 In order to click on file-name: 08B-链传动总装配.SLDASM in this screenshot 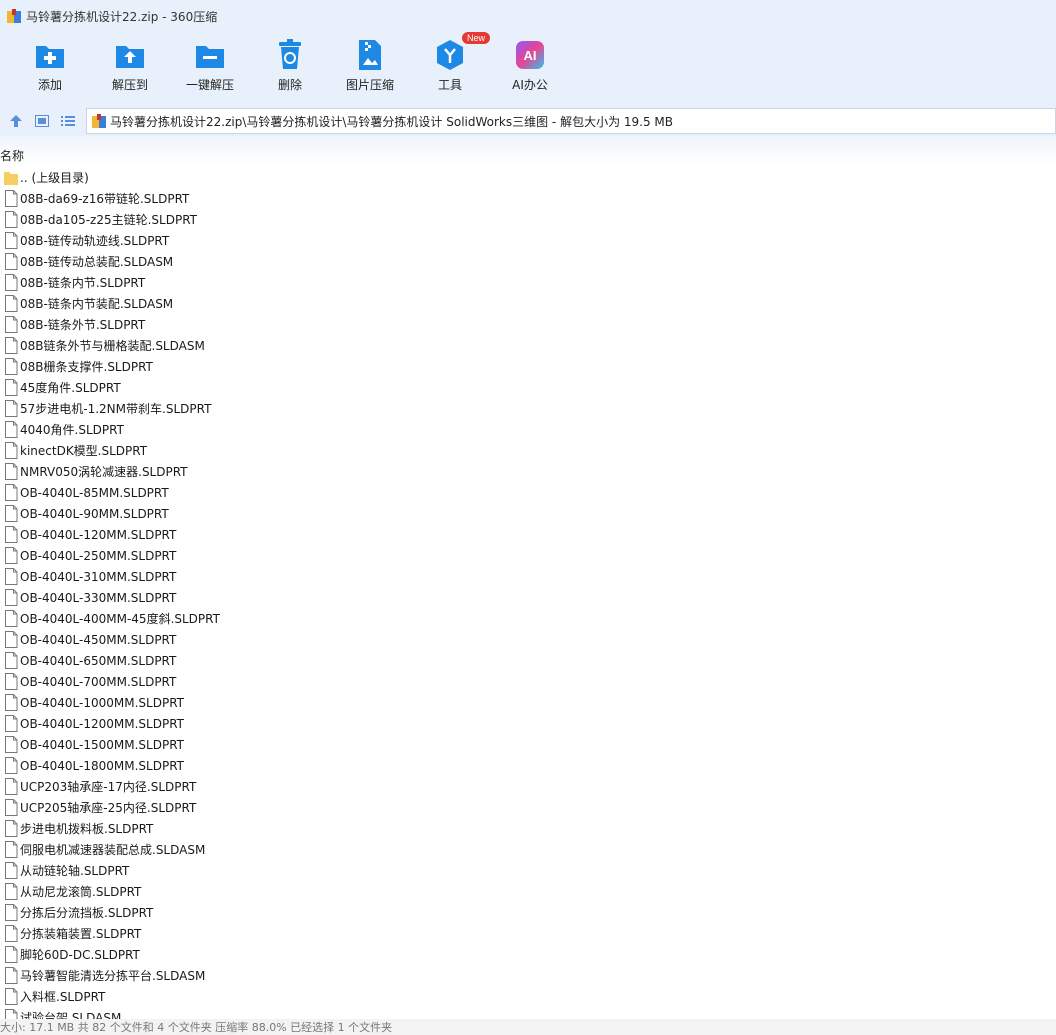, I will do `click(97, 262)`.